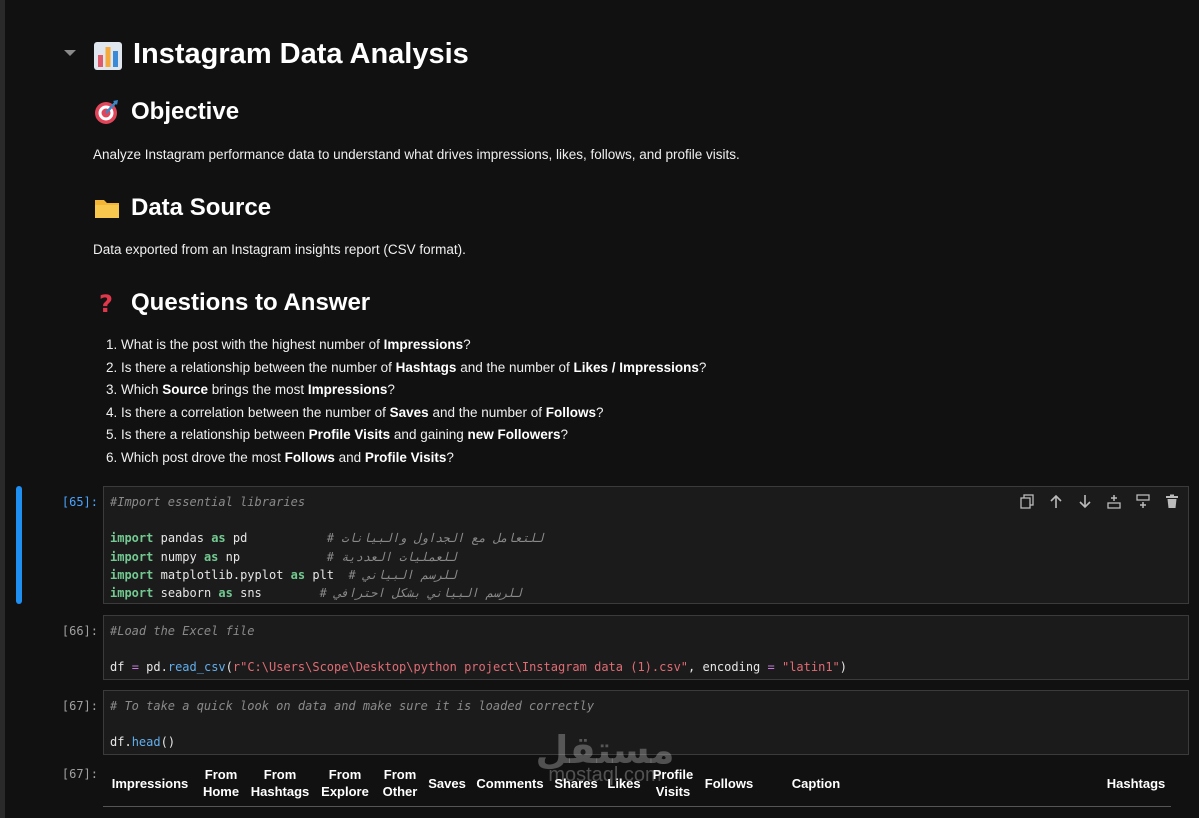 The width and height of the screenshot is (1199, 818). Describe the element at coordinates (624, 783) in the screenshot. I see `column-header: Likes` at that location.